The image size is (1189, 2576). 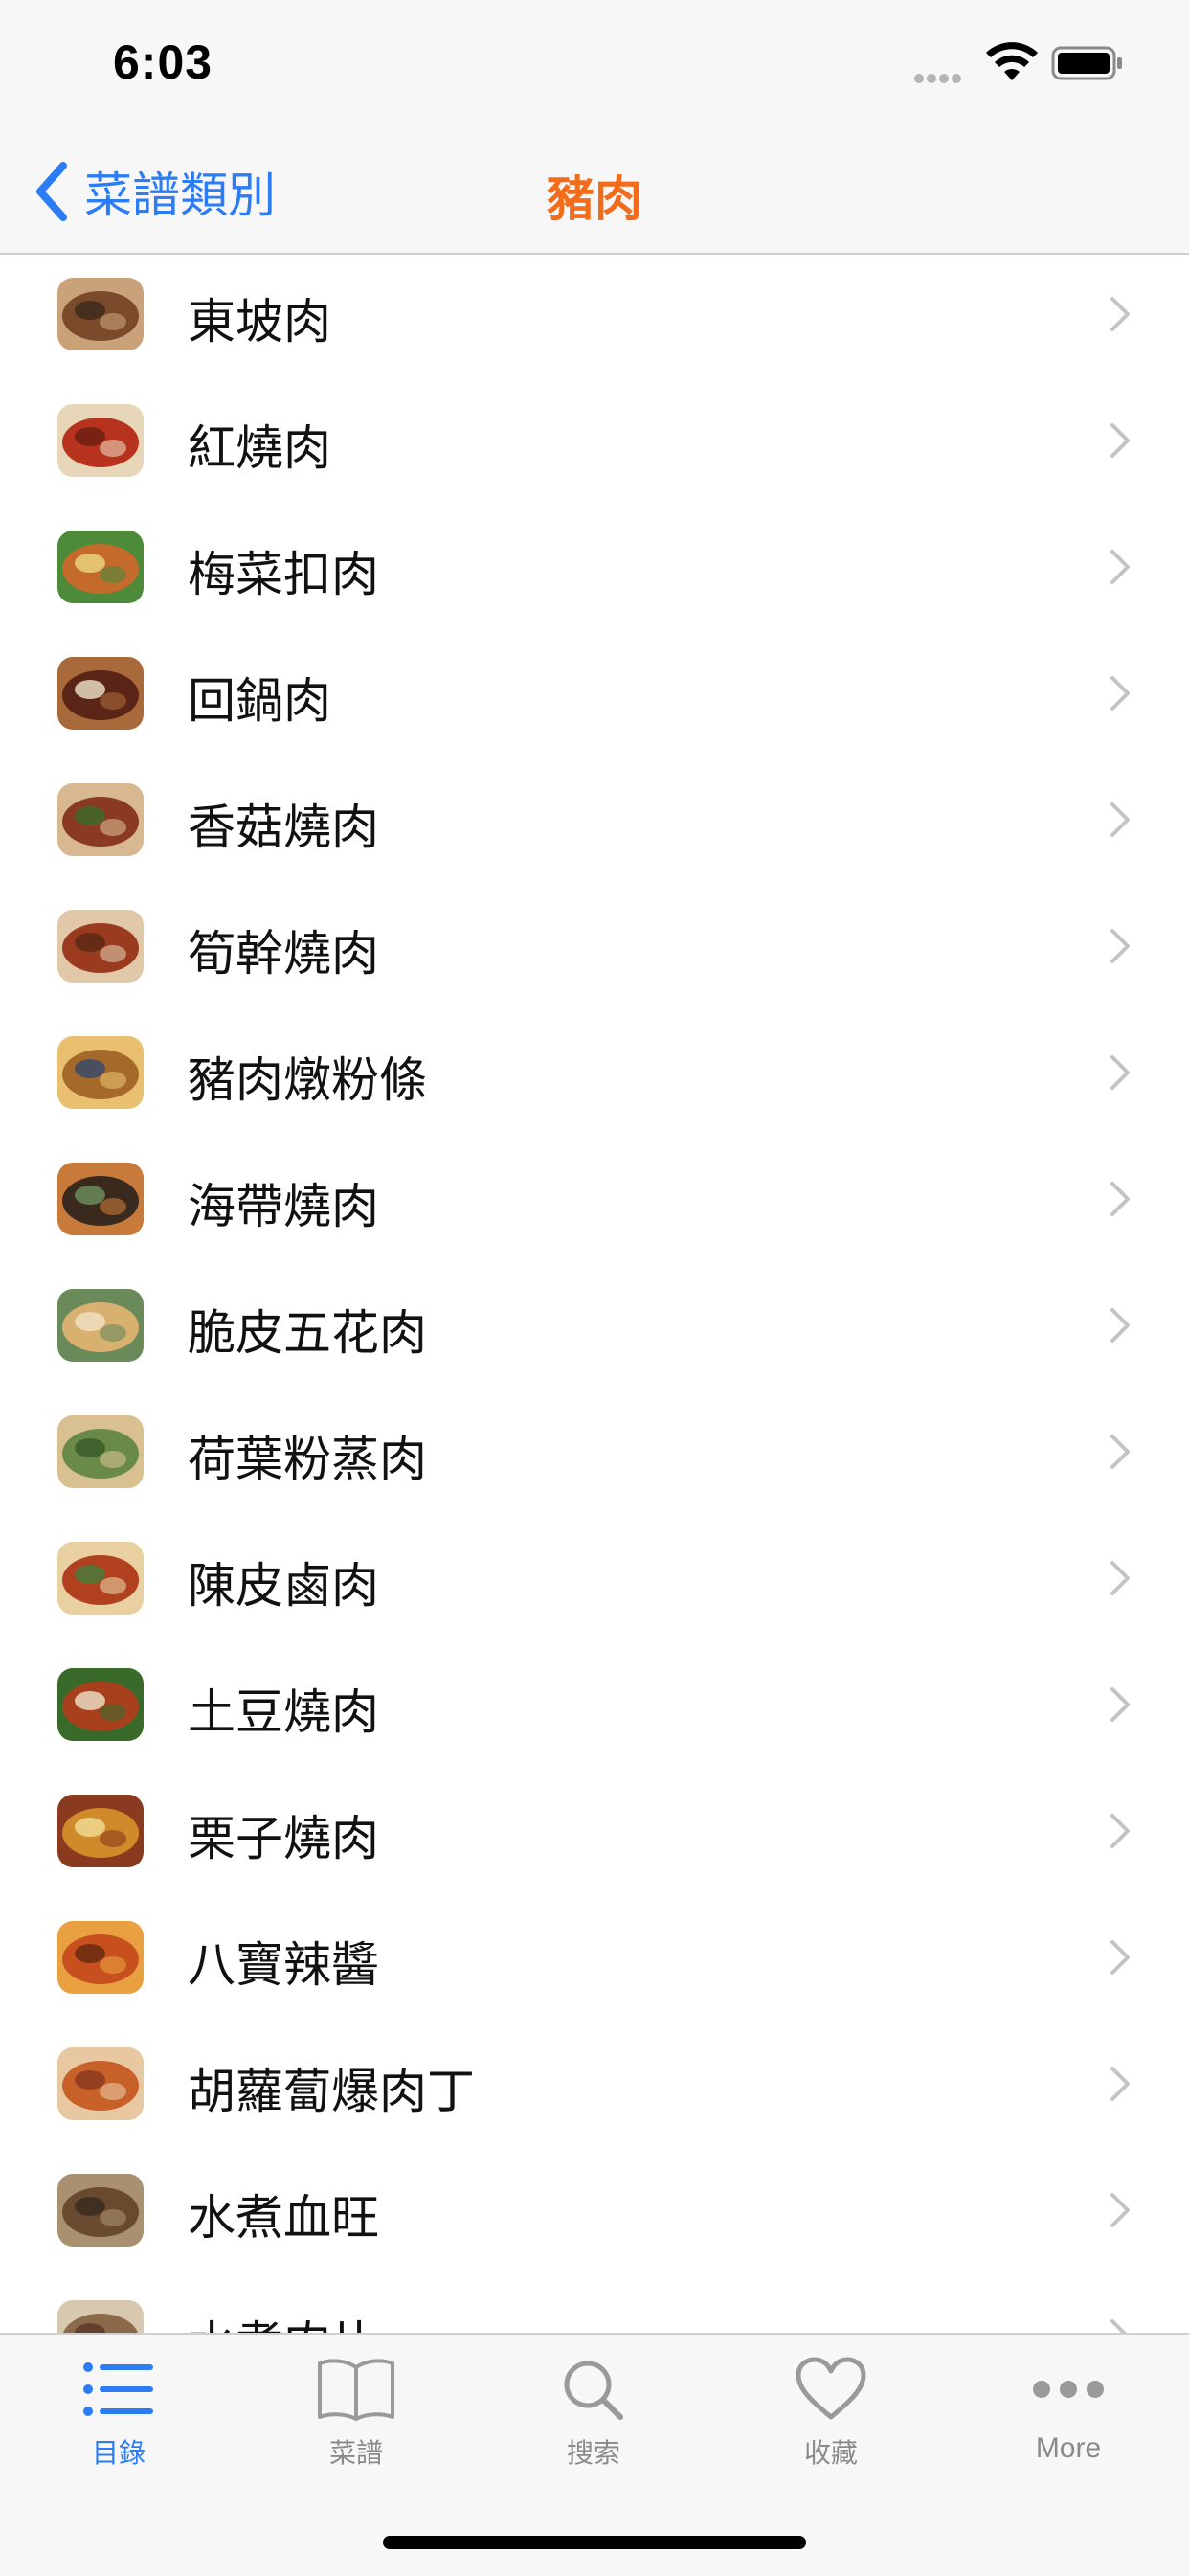 I want to click on book-icon, so click(x=356, y=2390).